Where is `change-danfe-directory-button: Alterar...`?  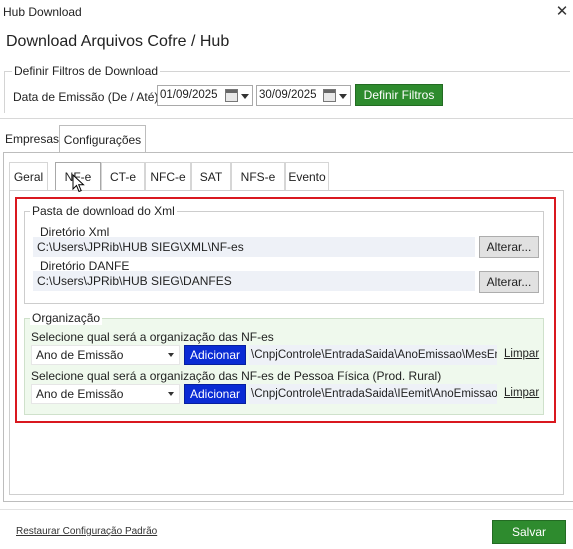
change-danfe-directory-button: Alterar... is located at coordinates (509, 282).